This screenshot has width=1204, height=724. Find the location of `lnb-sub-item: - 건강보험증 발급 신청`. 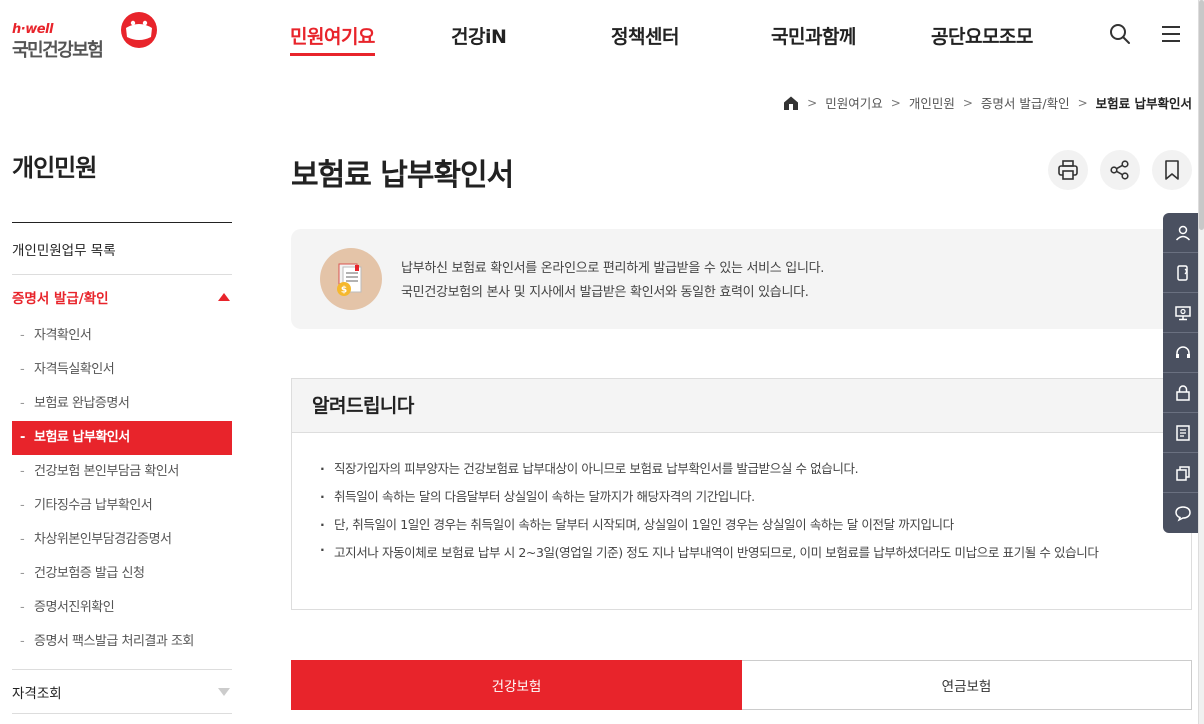

lnb-sub-item: - 건강보험증 발급 신청 is located at coordinates (122, 574).